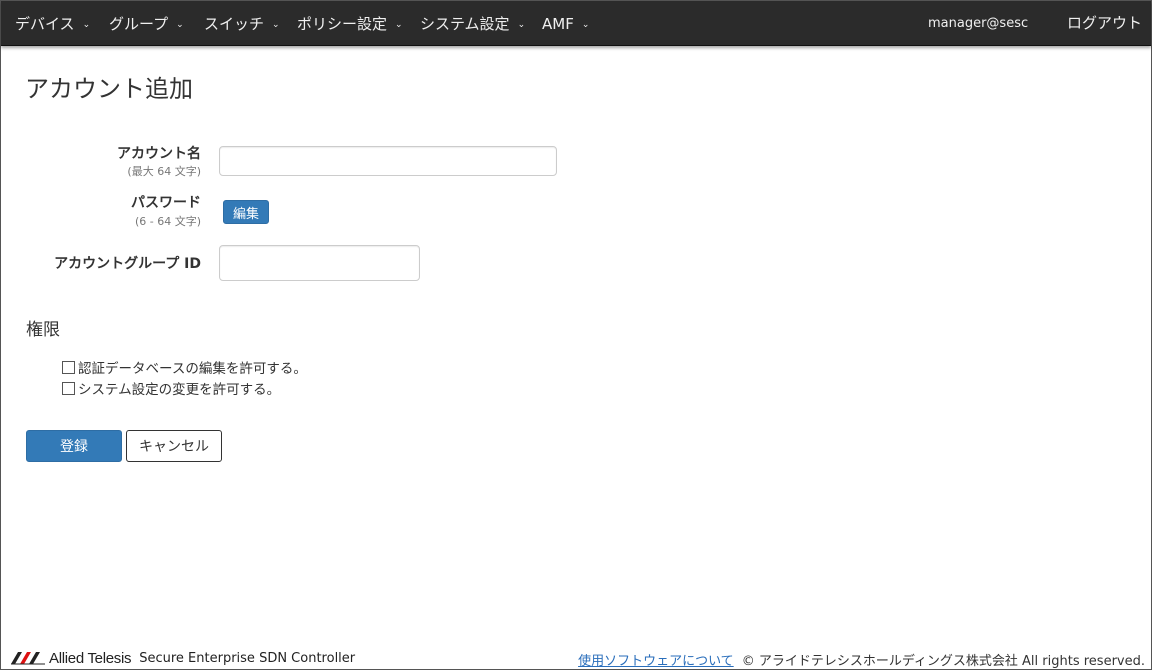  I want to click on current-user: manager@sesc, so click(978, 23).